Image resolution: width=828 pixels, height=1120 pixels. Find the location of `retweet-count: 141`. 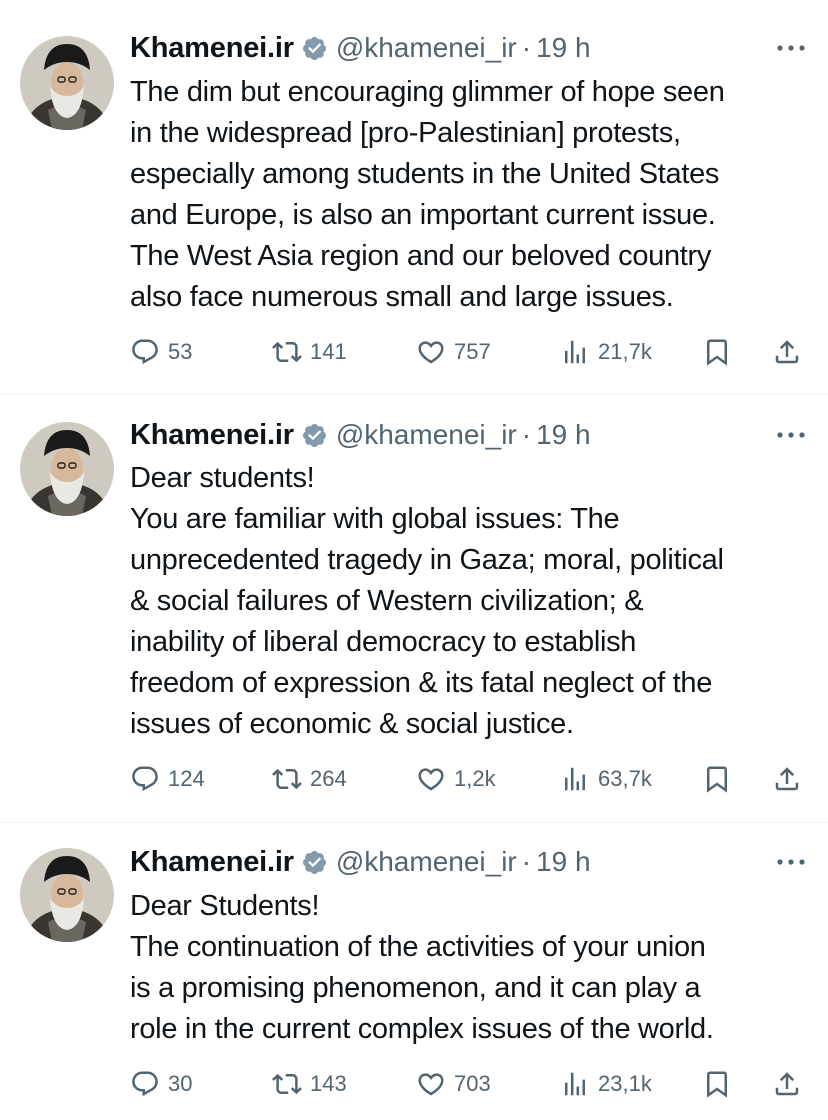

retweet-count: 141 is located at coordinates (328, 351).